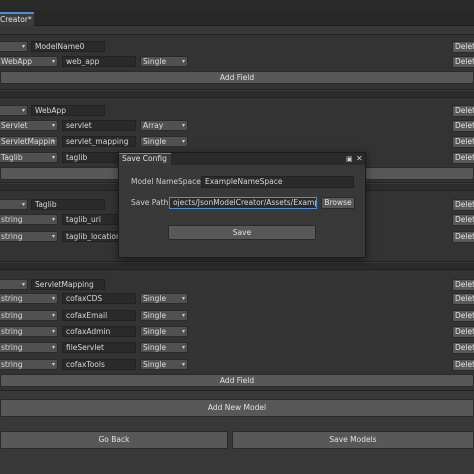  I want to click on model-1-delete-button: Delete, so click(463, 111).